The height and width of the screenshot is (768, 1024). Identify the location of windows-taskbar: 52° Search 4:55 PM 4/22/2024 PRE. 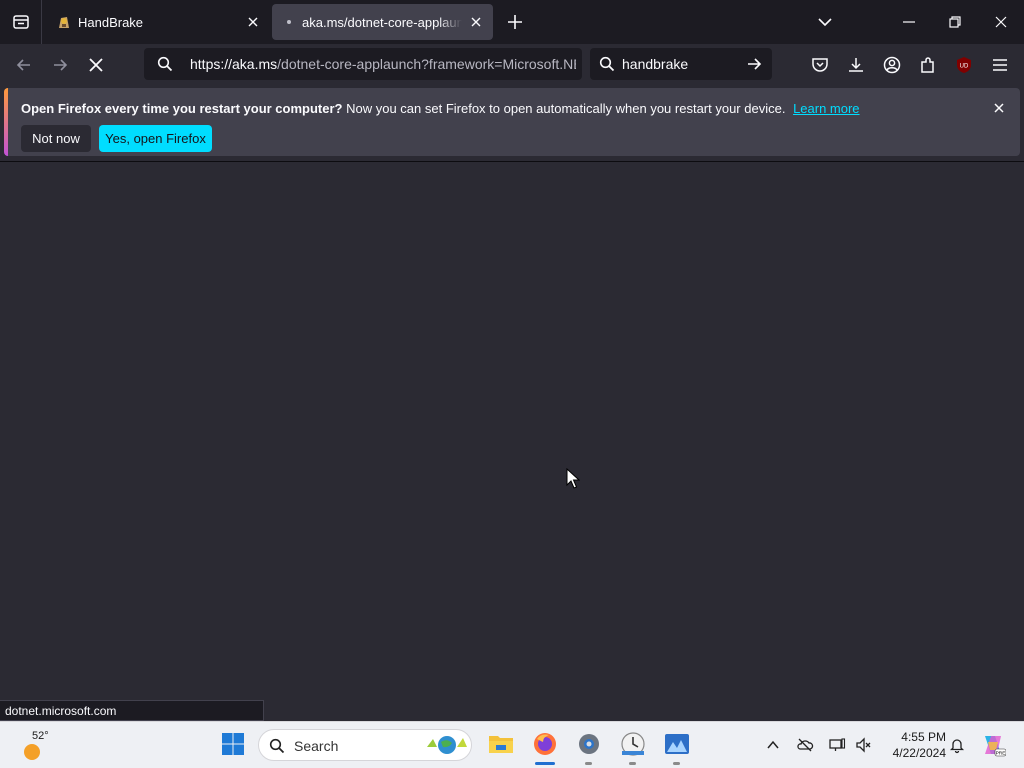
(512, 744).